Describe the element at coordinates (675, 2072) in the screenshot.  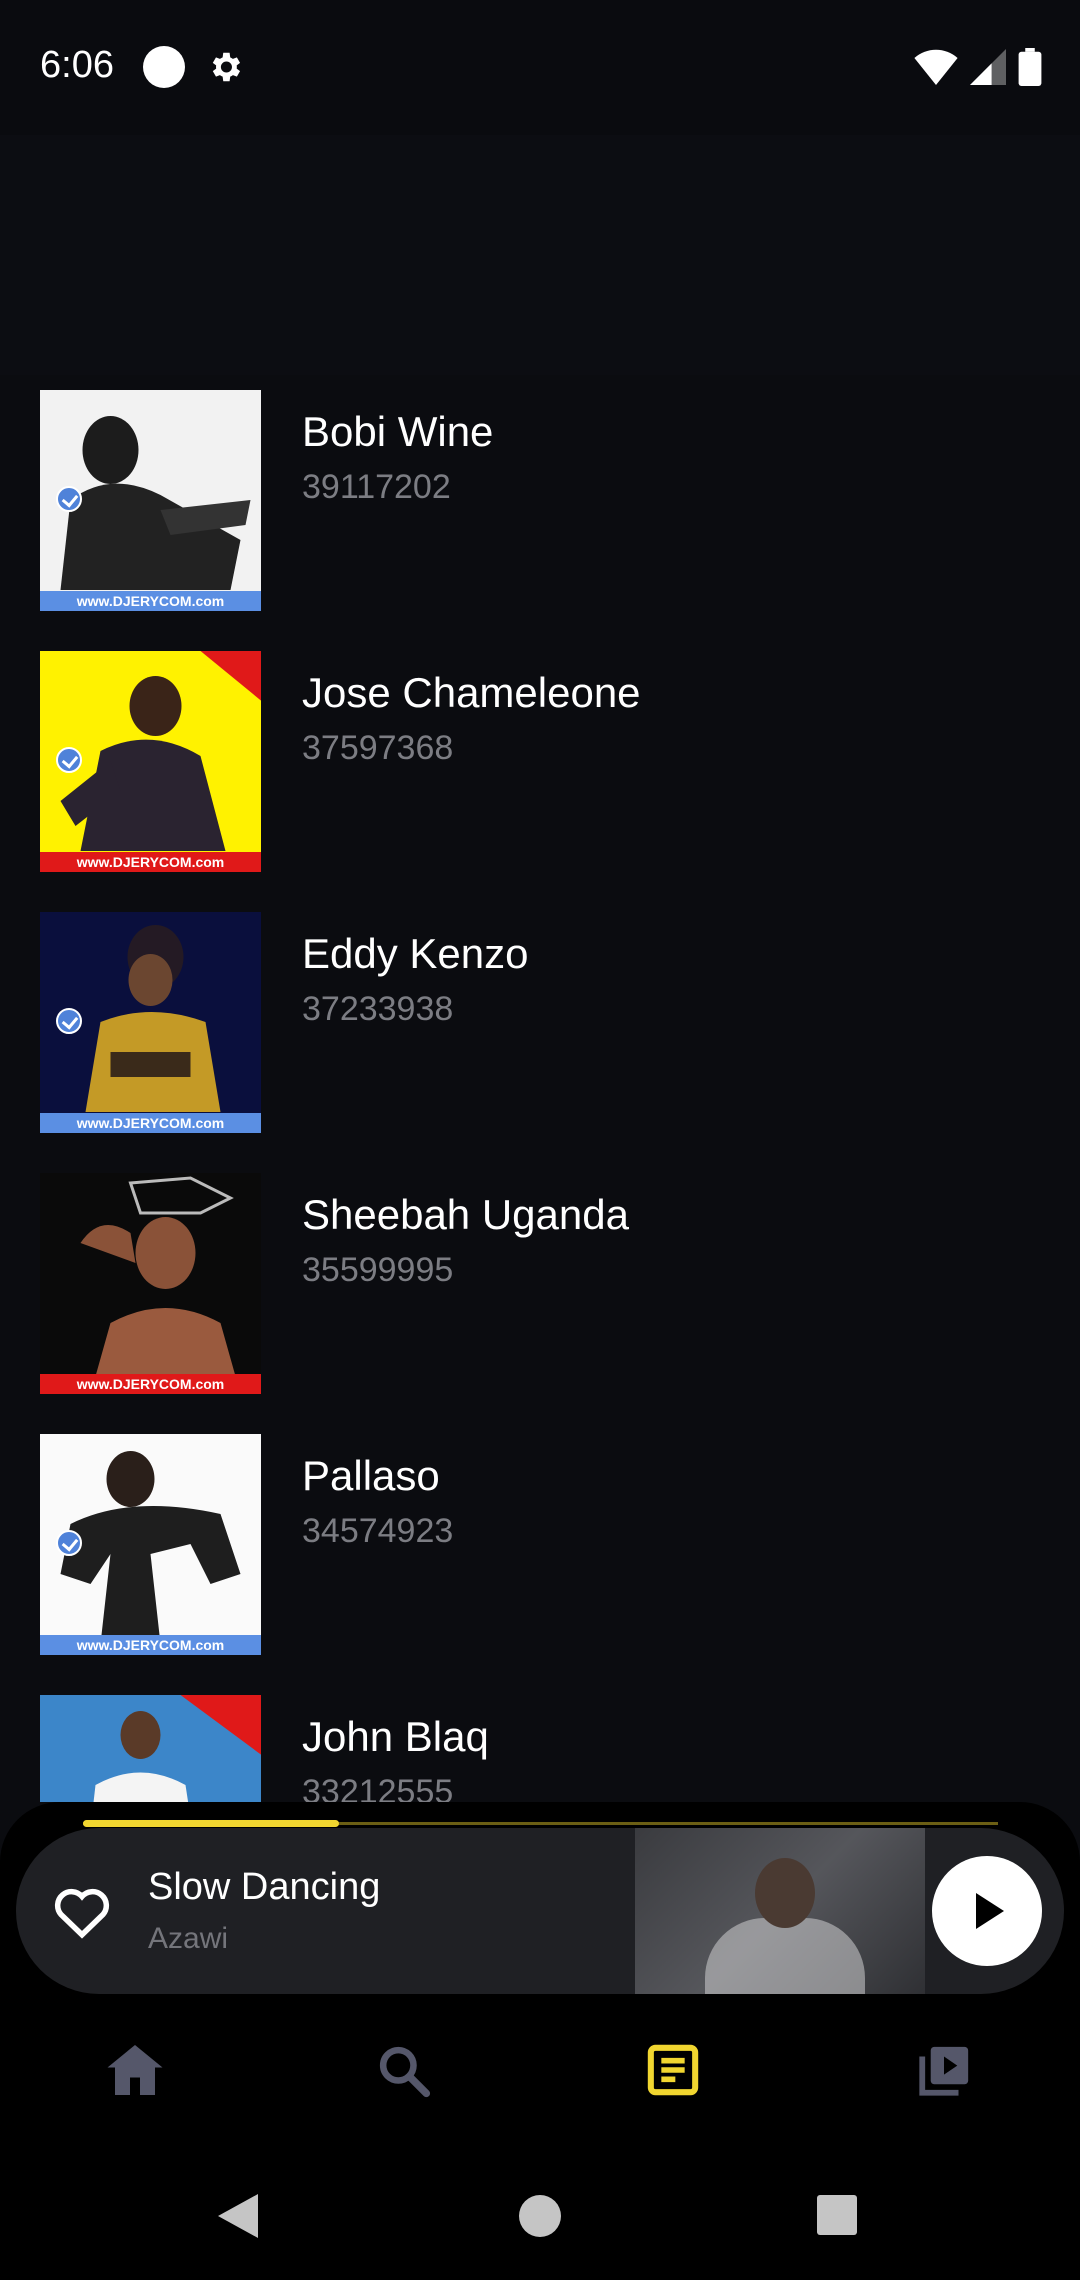
I see `library-icon` at that location.